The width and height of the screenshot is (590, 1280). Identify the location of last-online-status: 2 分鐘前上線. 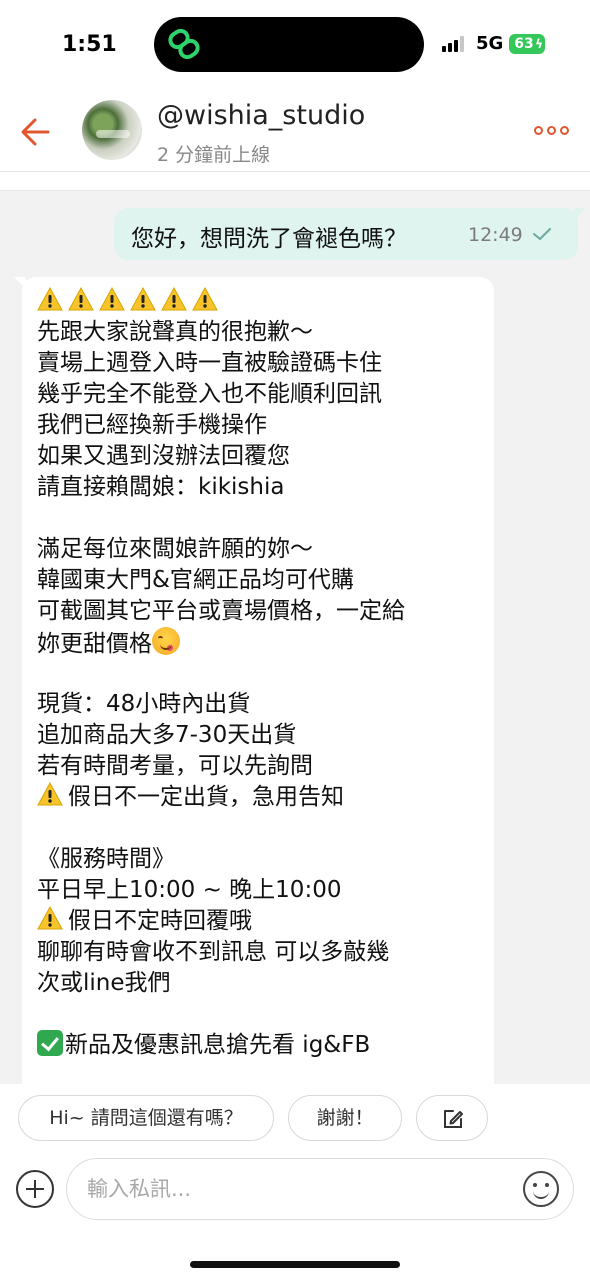
(214, 155).